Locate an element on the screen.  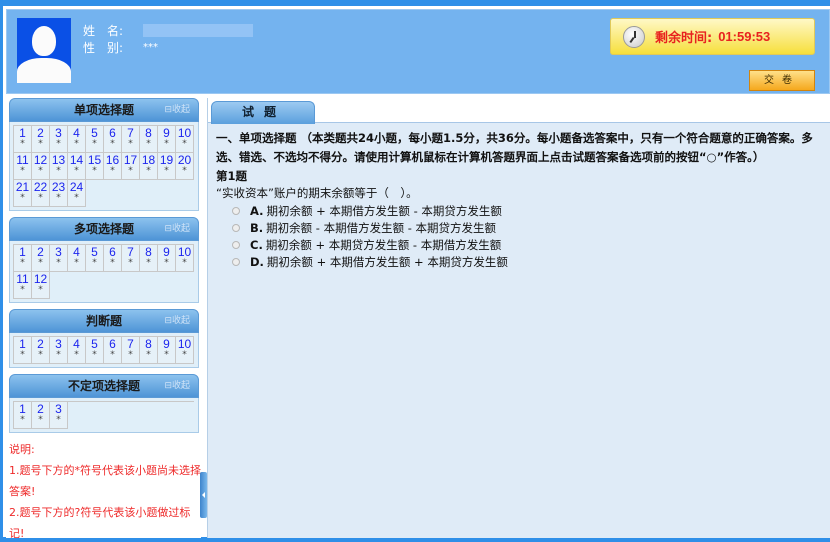
question-number-link: 17 is located at coordinates (130, 160).